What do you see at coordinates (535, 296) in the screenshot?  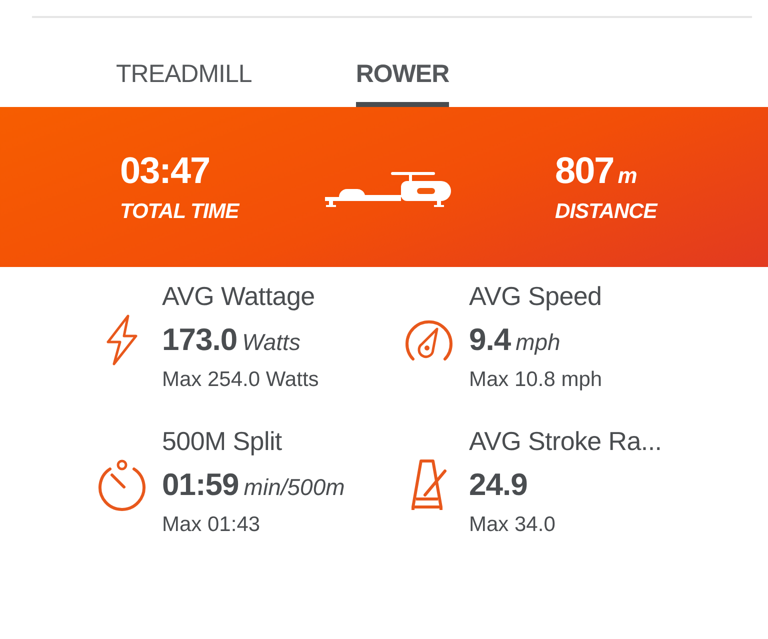 I see `metric-title: AVG Speed` at bounding box center [535, 296].